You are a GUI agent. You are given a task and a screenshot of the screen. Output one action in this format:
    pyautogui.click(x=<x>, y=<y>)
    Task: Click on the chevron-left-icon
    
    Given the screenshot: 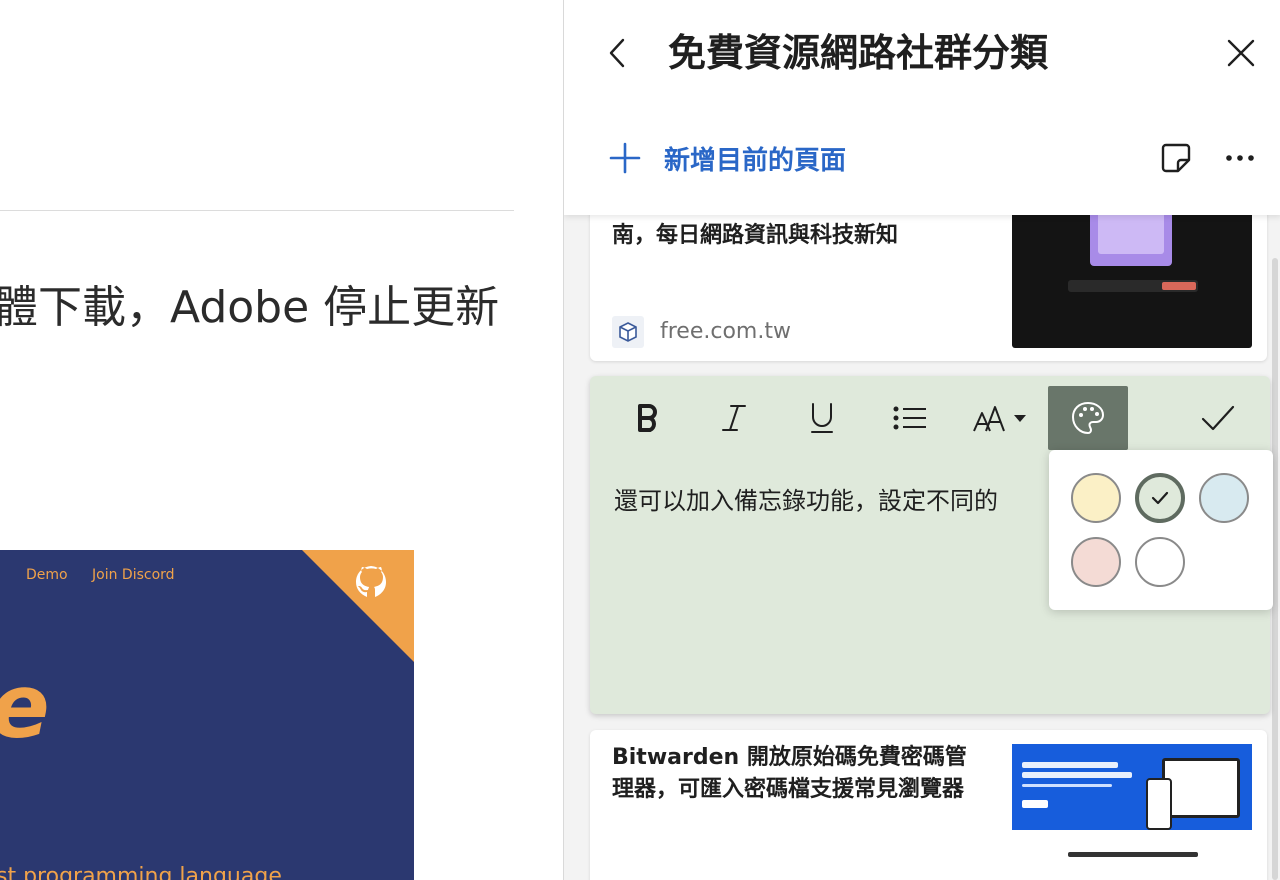 What is the action you would take?
    pyautogui.click(x=617, y=53)
    